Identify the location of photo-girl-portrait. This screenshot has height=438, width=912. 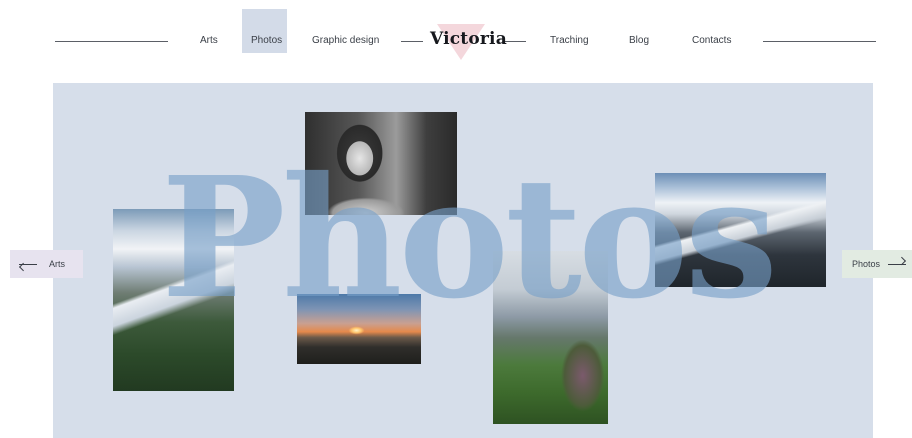
(381, 163).